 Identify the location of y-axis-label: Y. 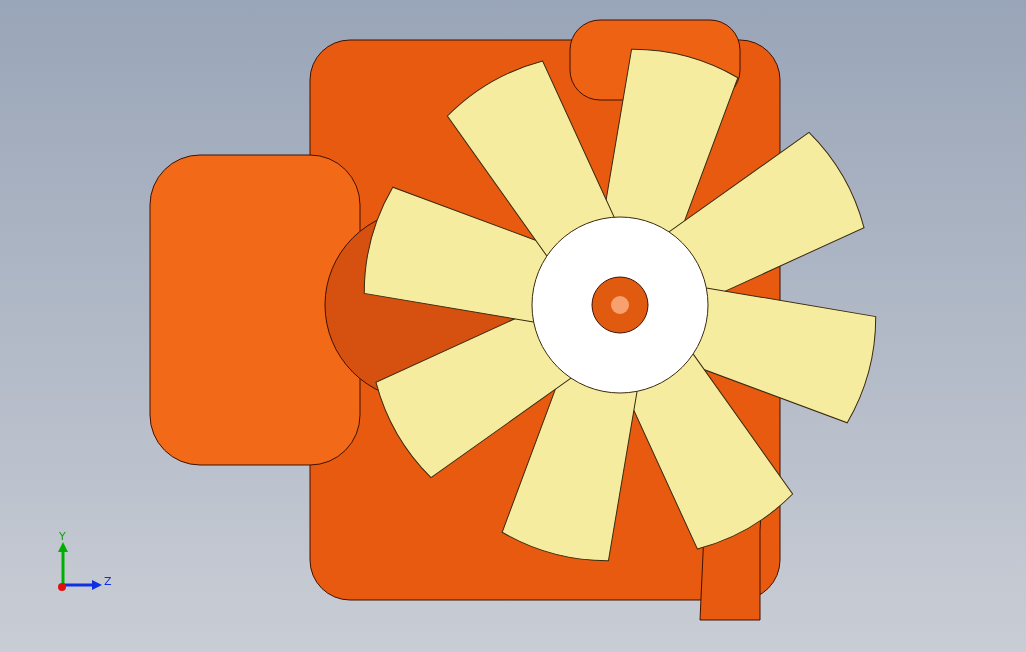
(62, 536).